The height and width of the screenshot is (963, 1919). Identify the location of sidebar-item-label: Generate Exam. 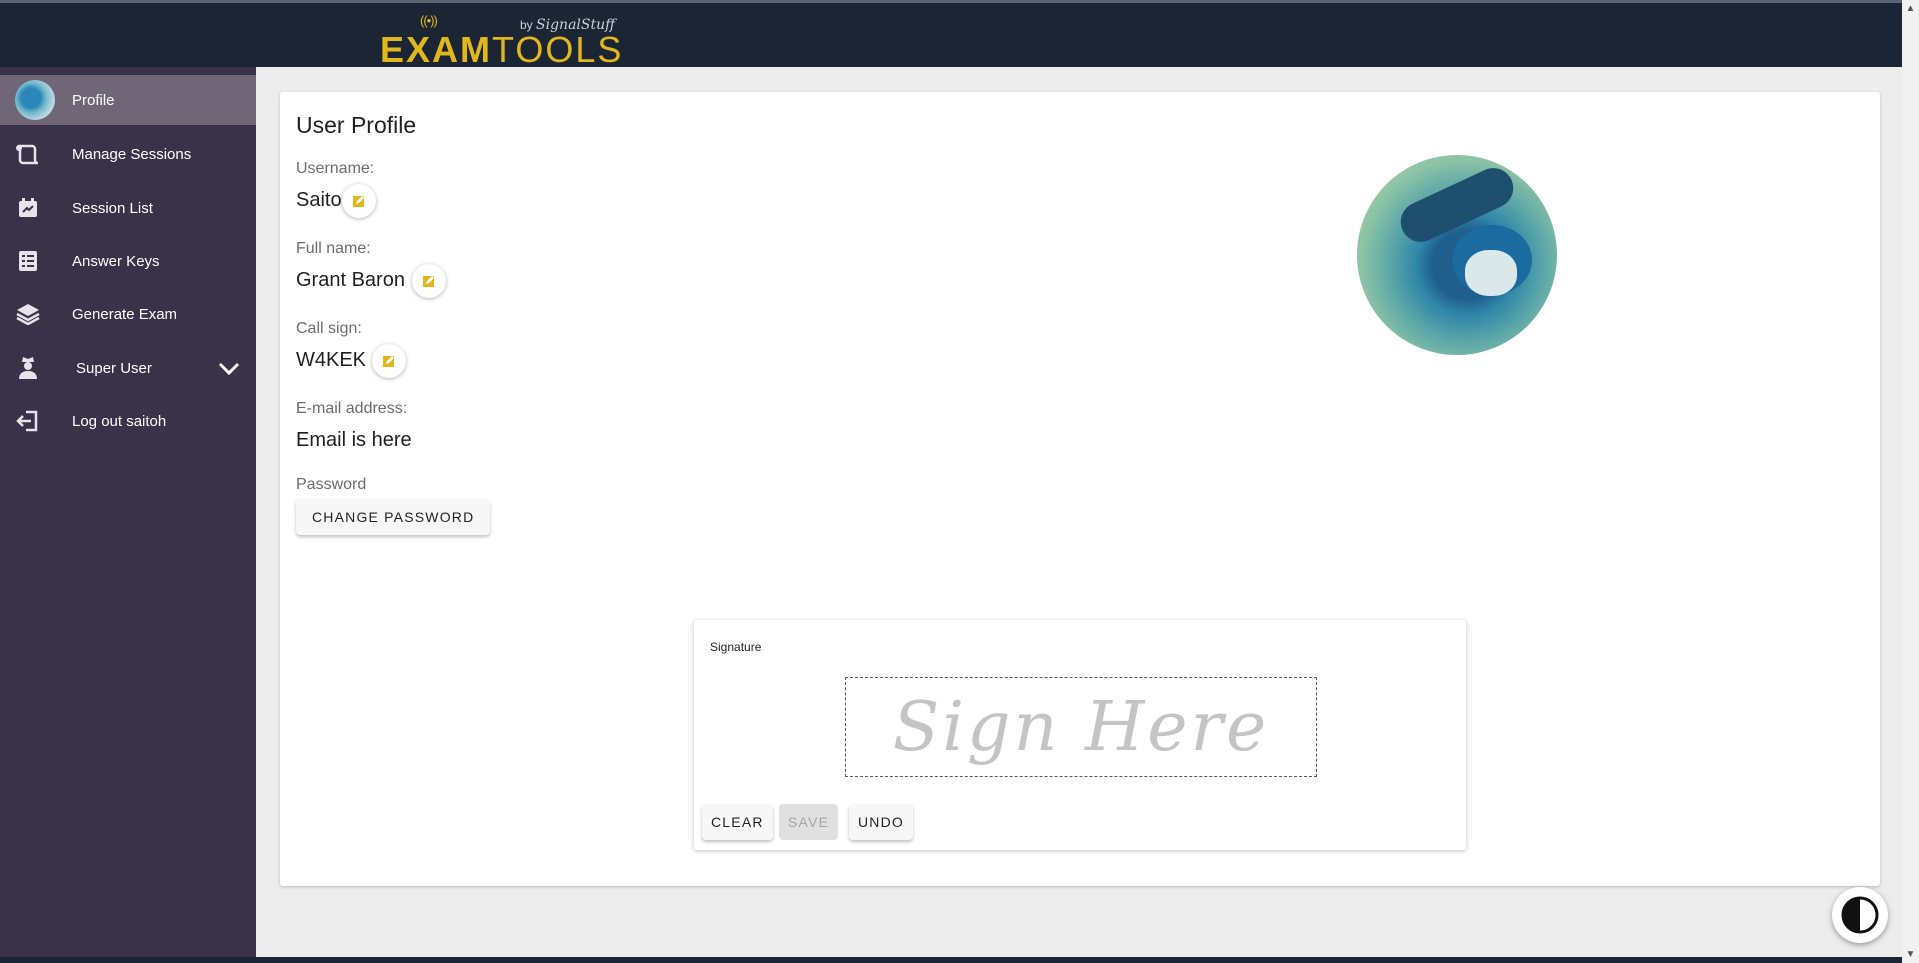
(125, 314).